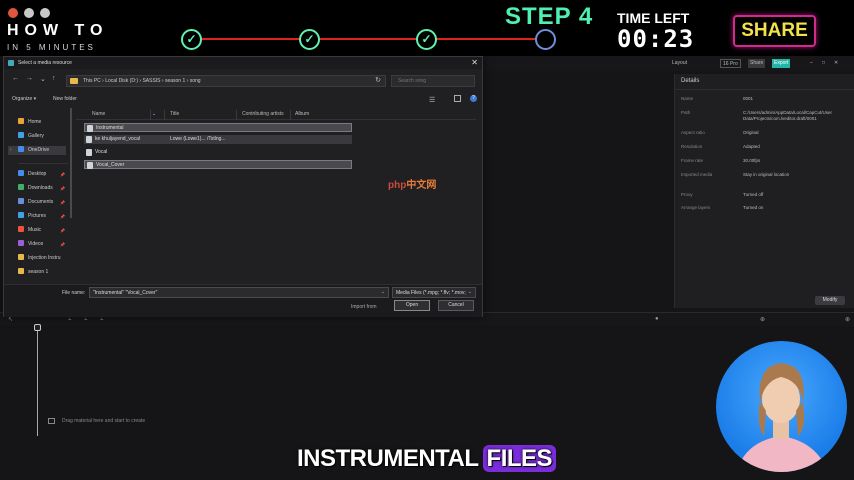  What do you see at coordinates (174, 114) in the screenshot?
I see `column-header-title: Title` at bounding box center [174, 114].